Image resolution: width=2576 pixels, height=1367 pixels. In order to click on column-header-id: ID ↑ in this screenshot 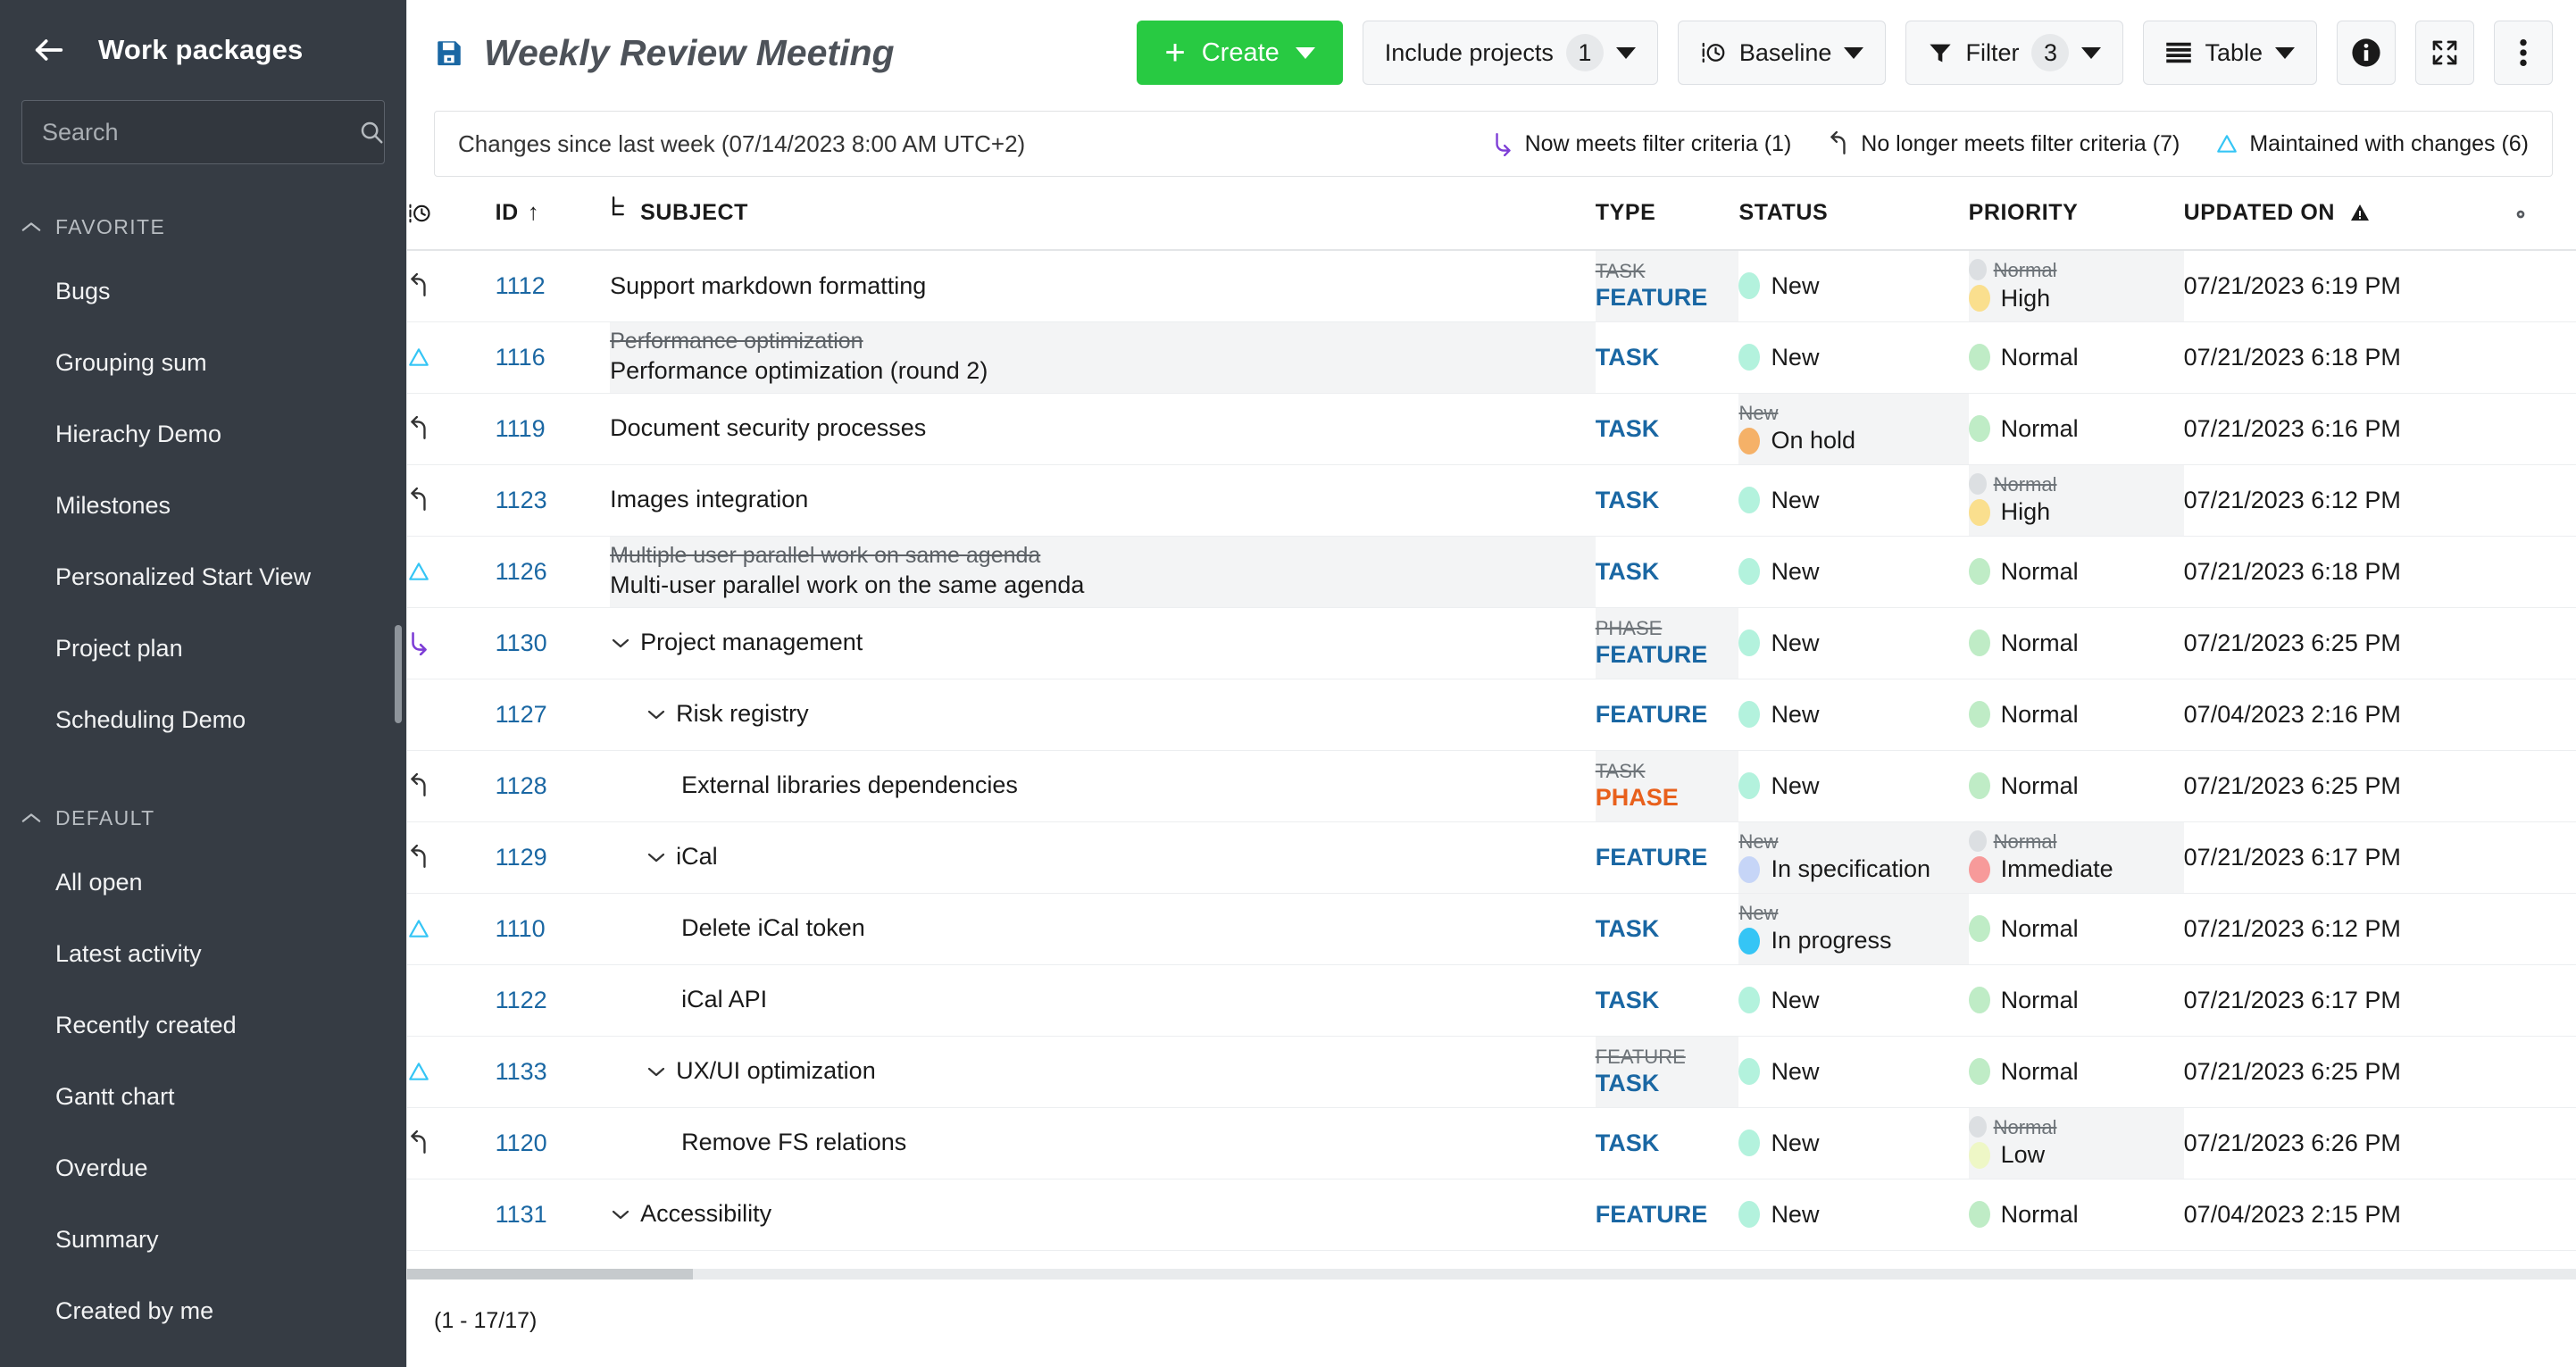, I will do `click(553, 223)`.